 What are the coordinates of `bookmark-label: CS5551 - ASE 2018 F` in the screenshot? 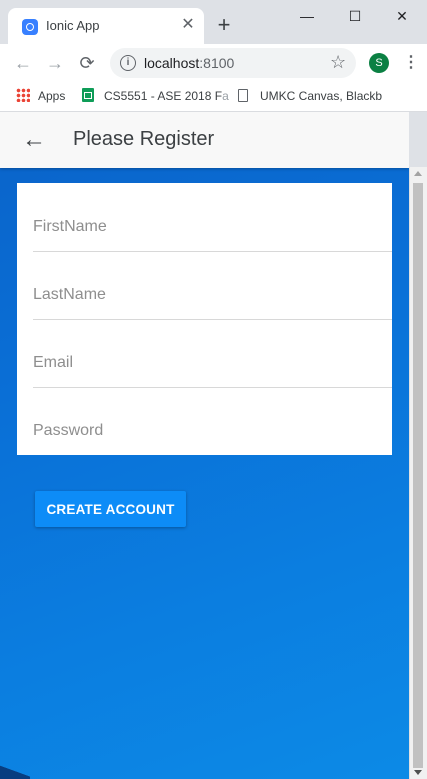 It's located at (163, 96).